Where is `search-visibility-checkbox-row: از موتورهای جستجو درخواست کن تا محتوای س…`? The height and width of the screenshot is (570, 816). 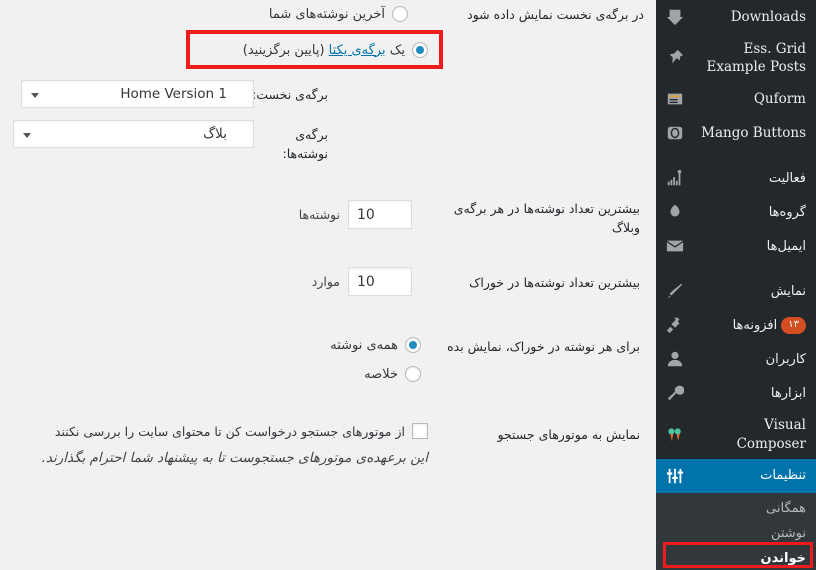 search-visibility-checkbox-row: از موتورهای جستجو درخواست کن تا محتوای س… is located at coordinates (241, 432).